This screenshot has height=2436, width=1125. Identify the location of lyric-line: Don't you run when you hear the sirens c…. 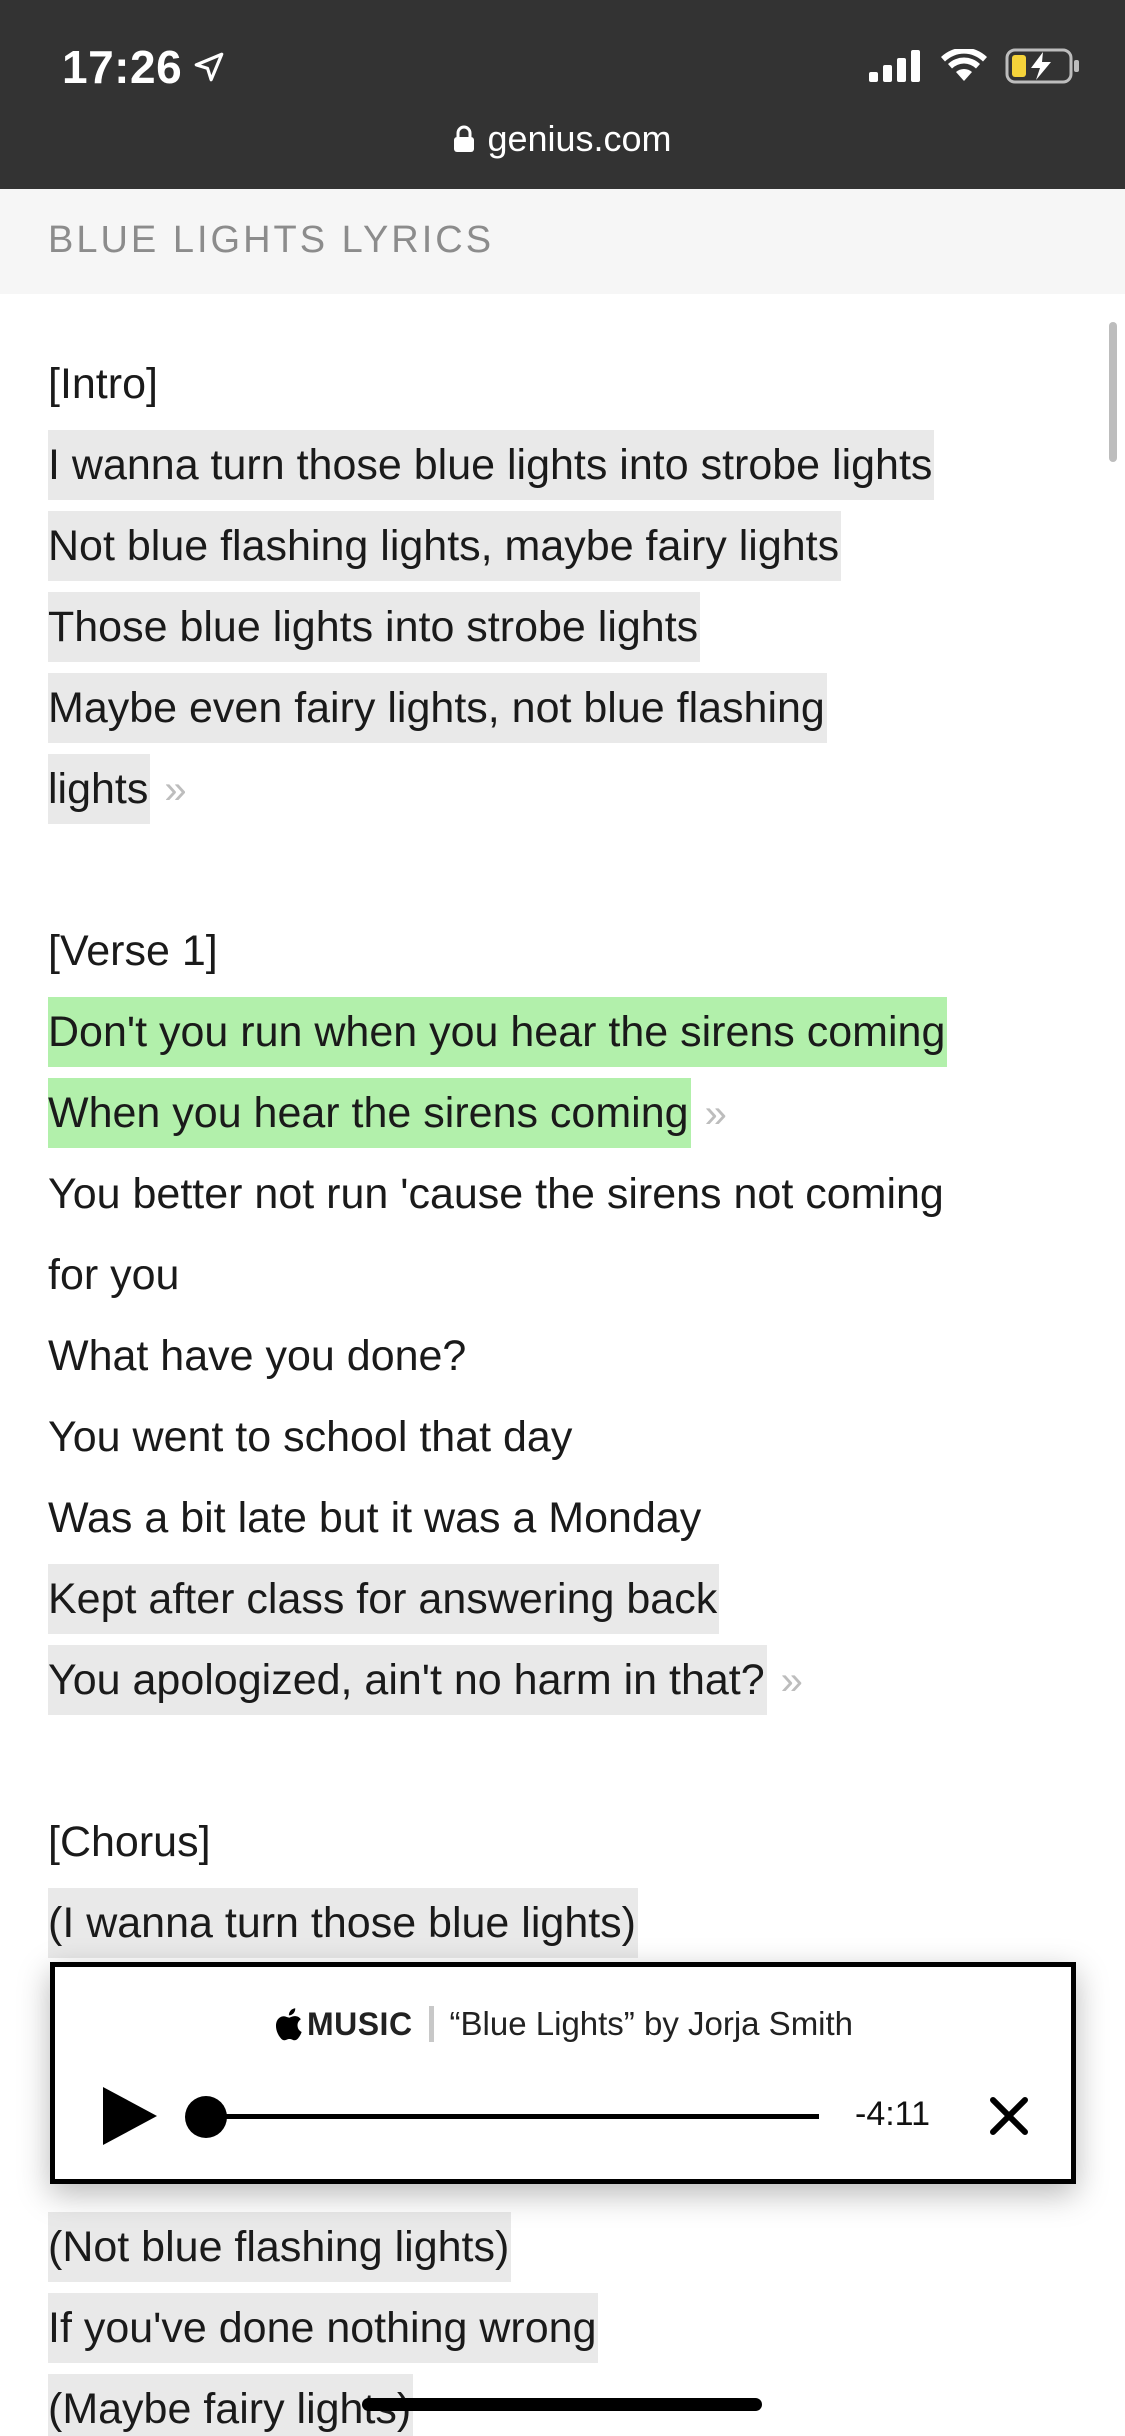
(563, 1032).